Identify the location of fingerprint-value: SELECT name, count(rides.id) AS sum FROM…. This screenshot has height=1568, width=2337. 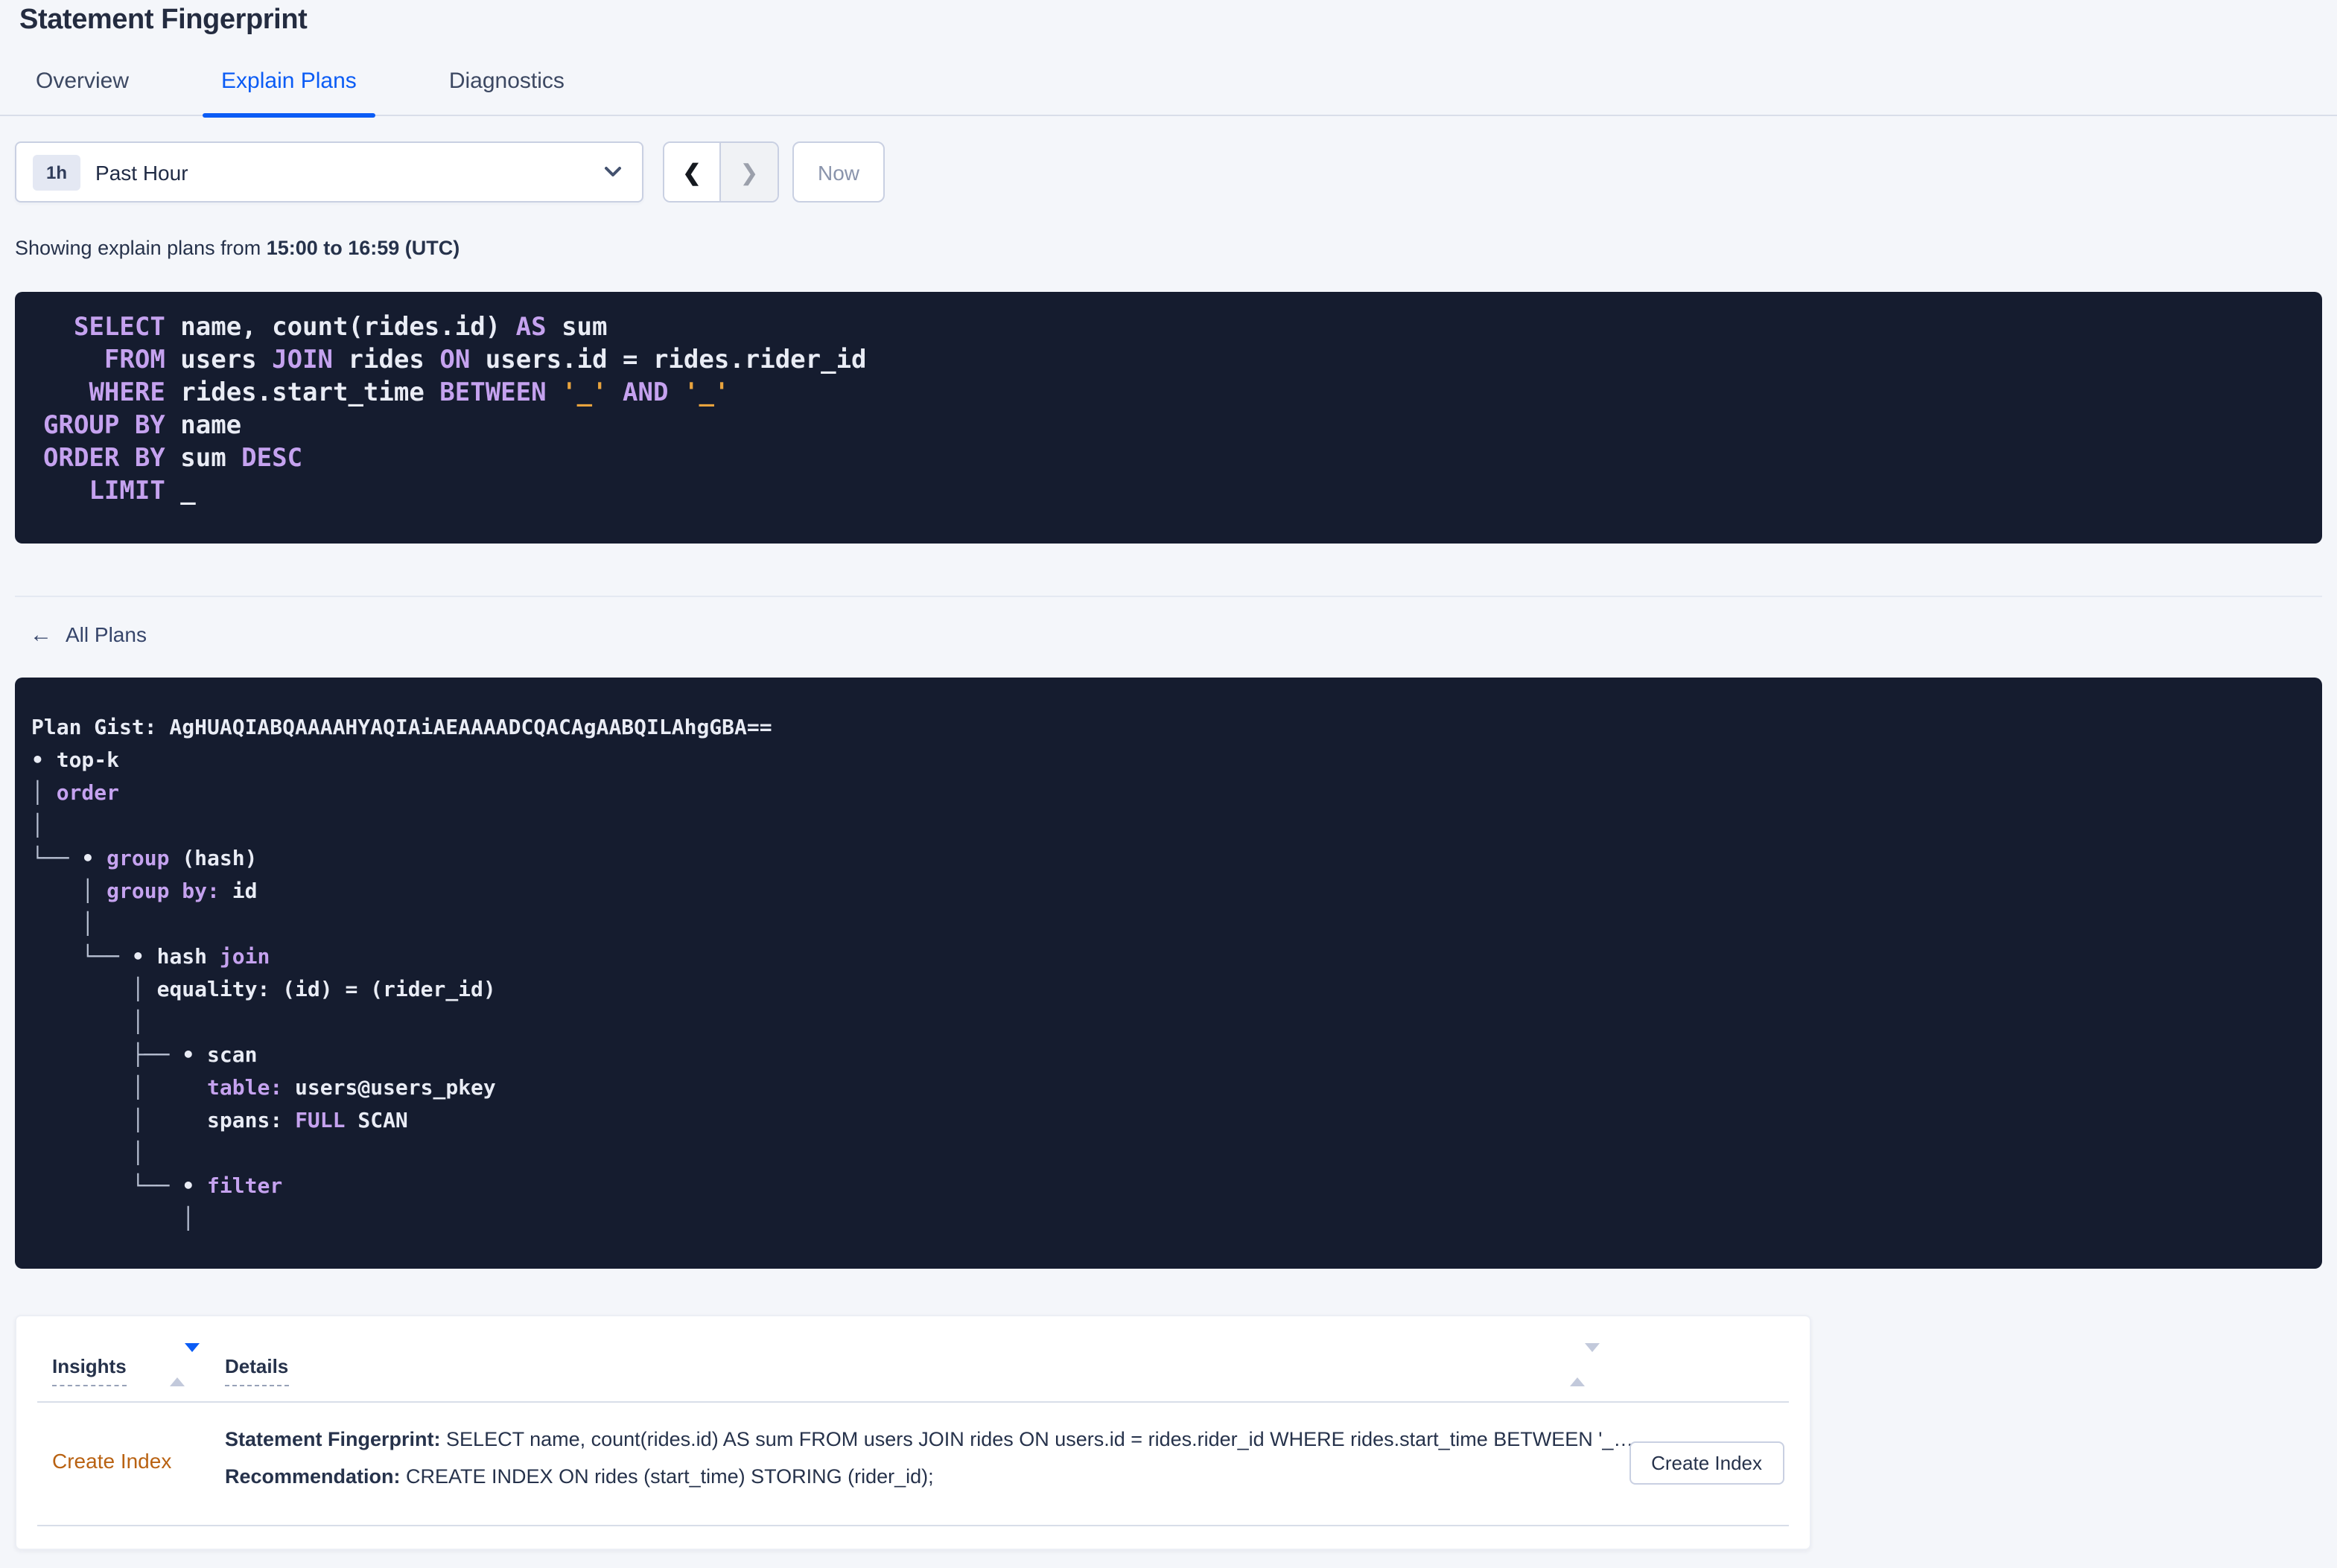
(1036, 1439).